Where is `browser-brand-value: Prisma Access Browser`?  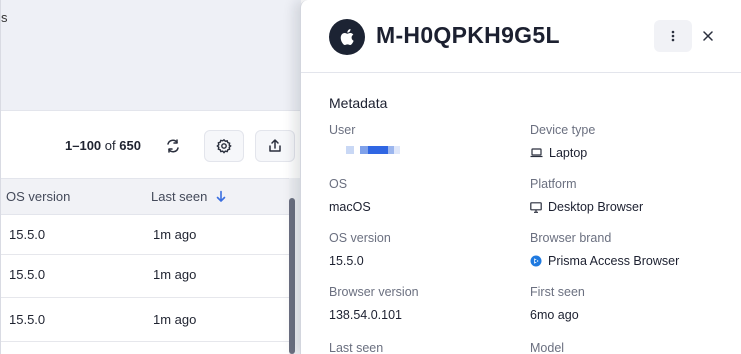 browser-brand-value: Prisma Access Browser is located at coordinates (604, 261).